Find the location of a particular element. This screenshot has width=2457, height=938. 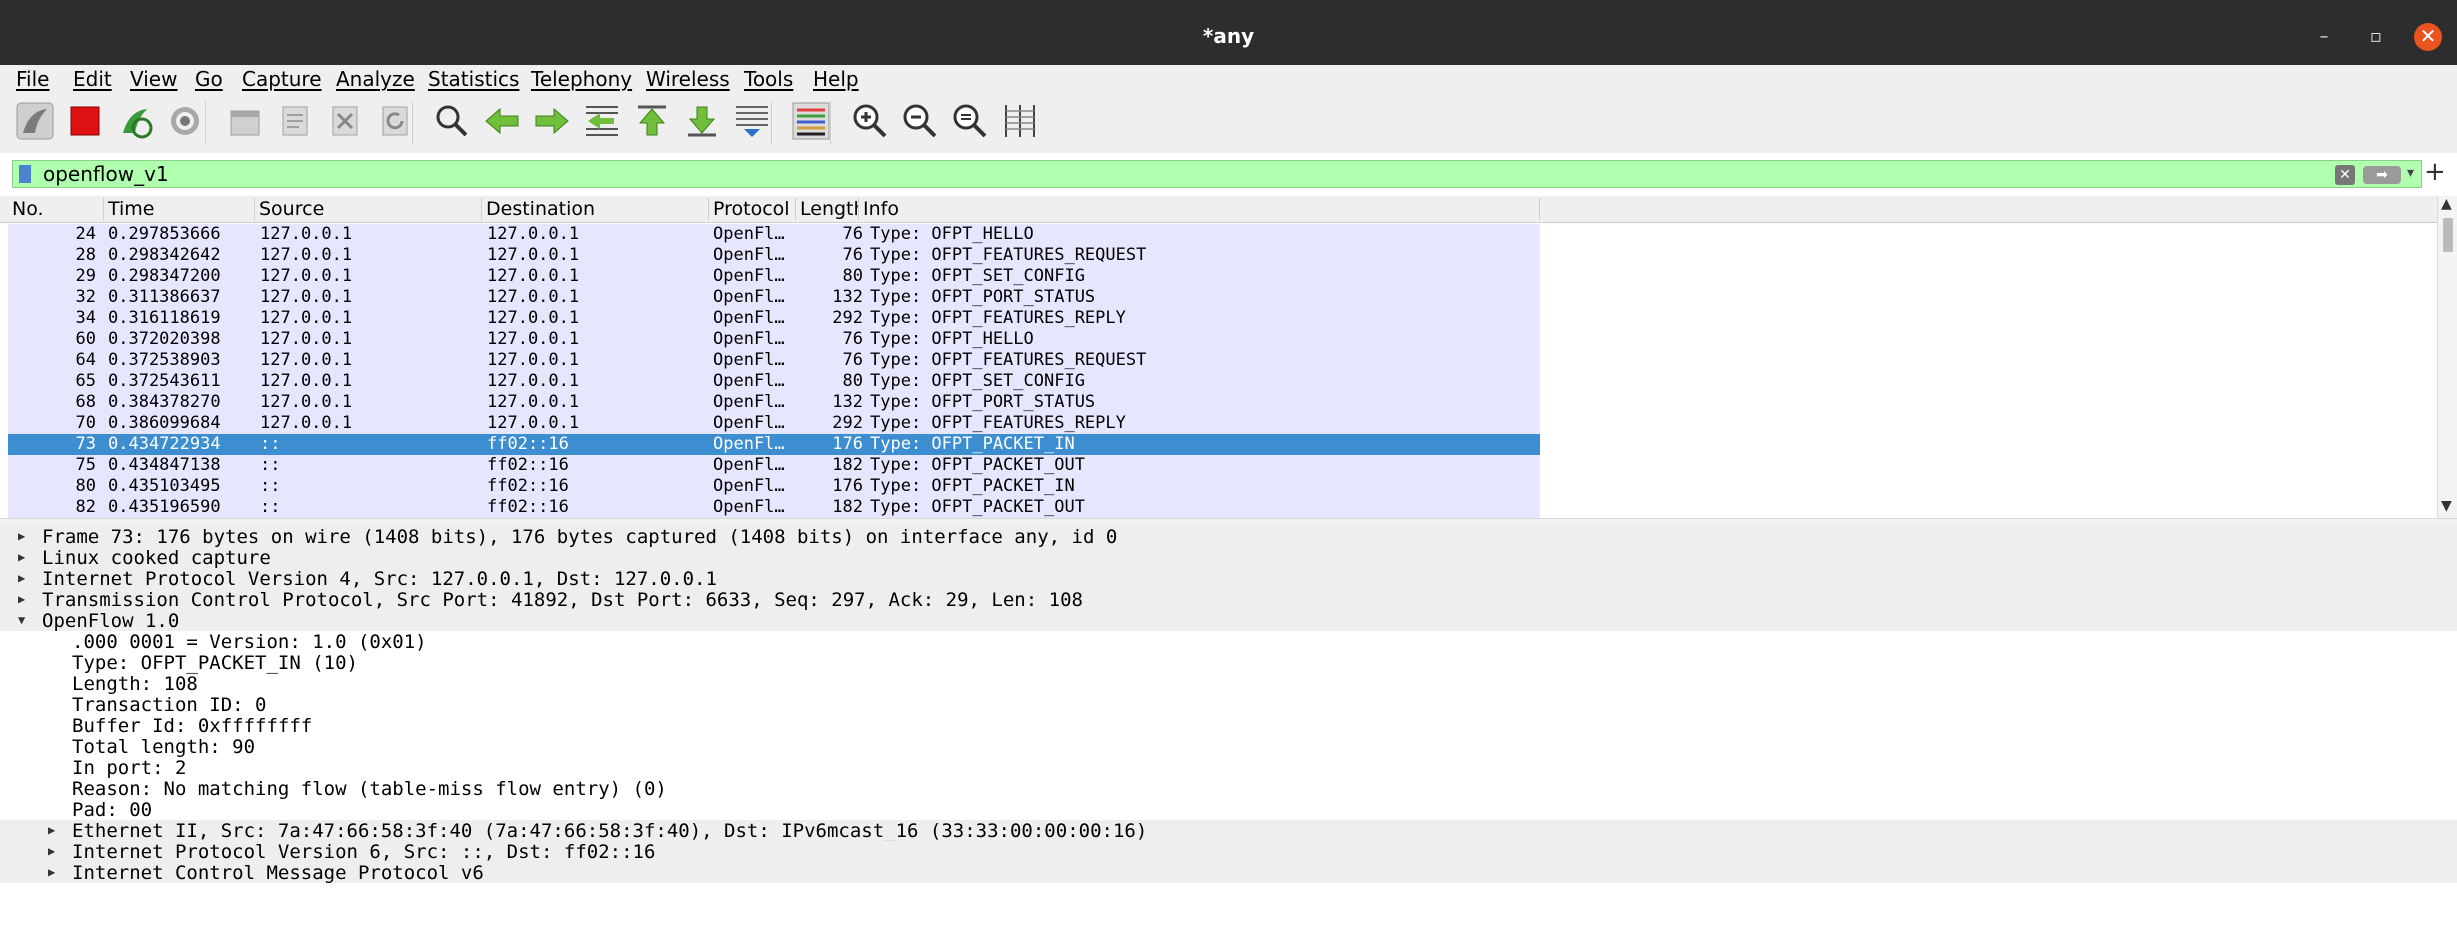

menu-capture: Capture is located at coordinates (282, 79).